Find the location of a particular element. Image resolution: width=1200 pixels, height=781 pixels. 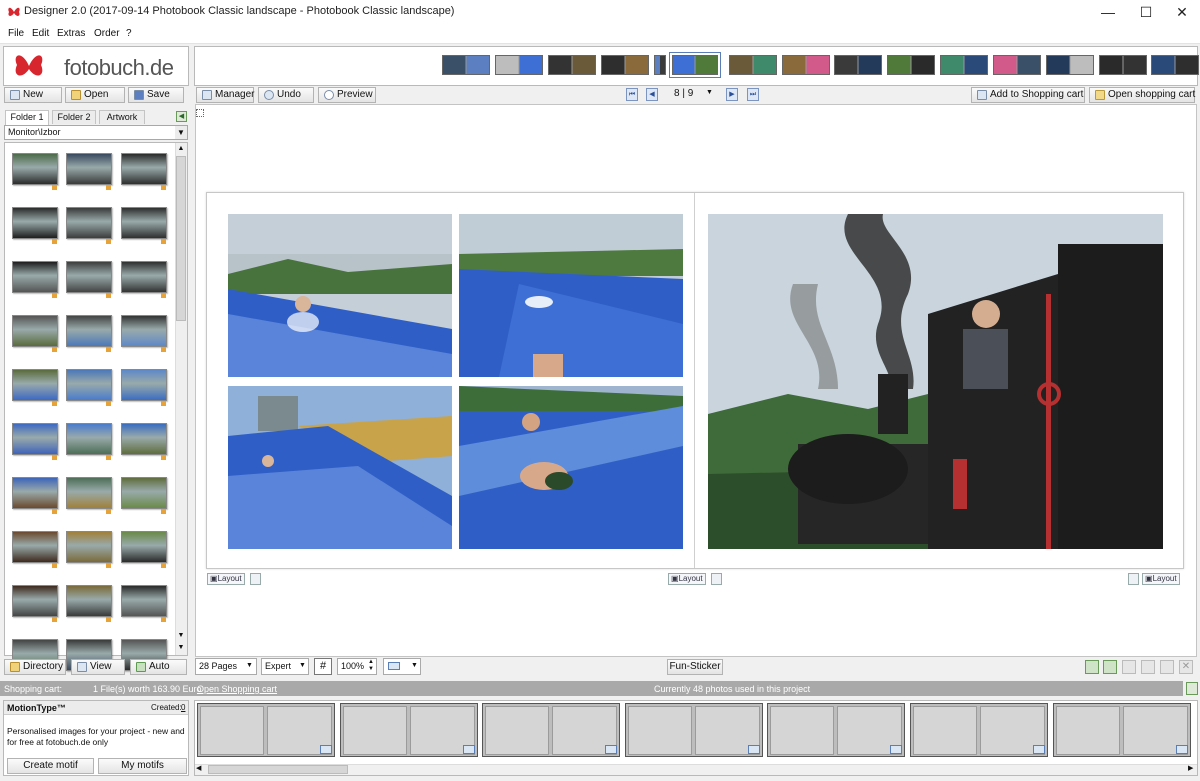

view-button: View is located at coordinates (98, 667).